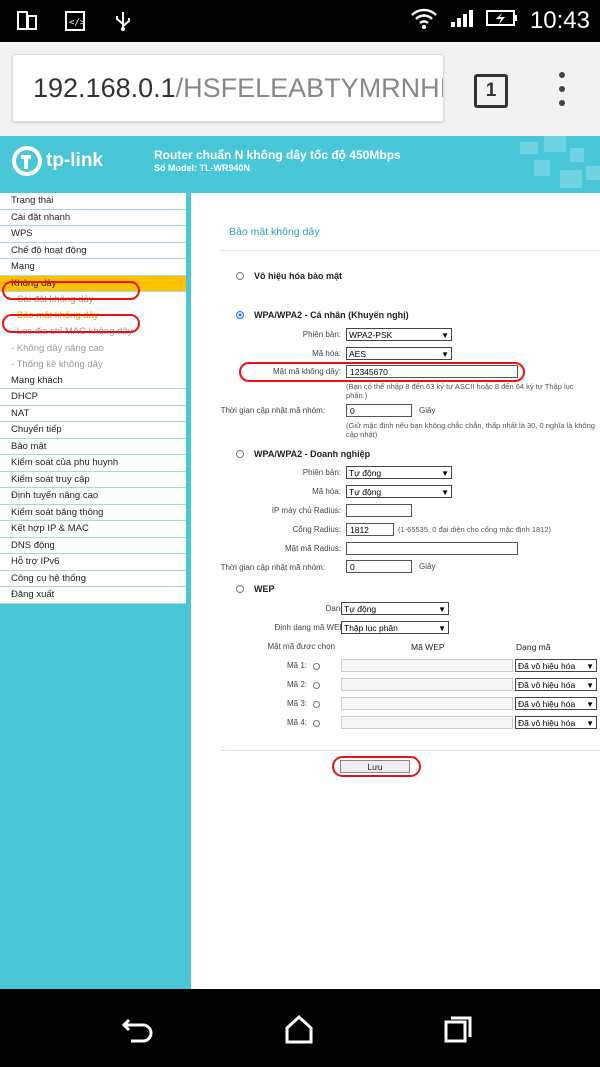 This screenshot has width=600, height=1067. What do you see at coordinates (296, 665) in the screenshot?
I see `wep-key-label: Mã 1:` at bounding box center [296, 665].